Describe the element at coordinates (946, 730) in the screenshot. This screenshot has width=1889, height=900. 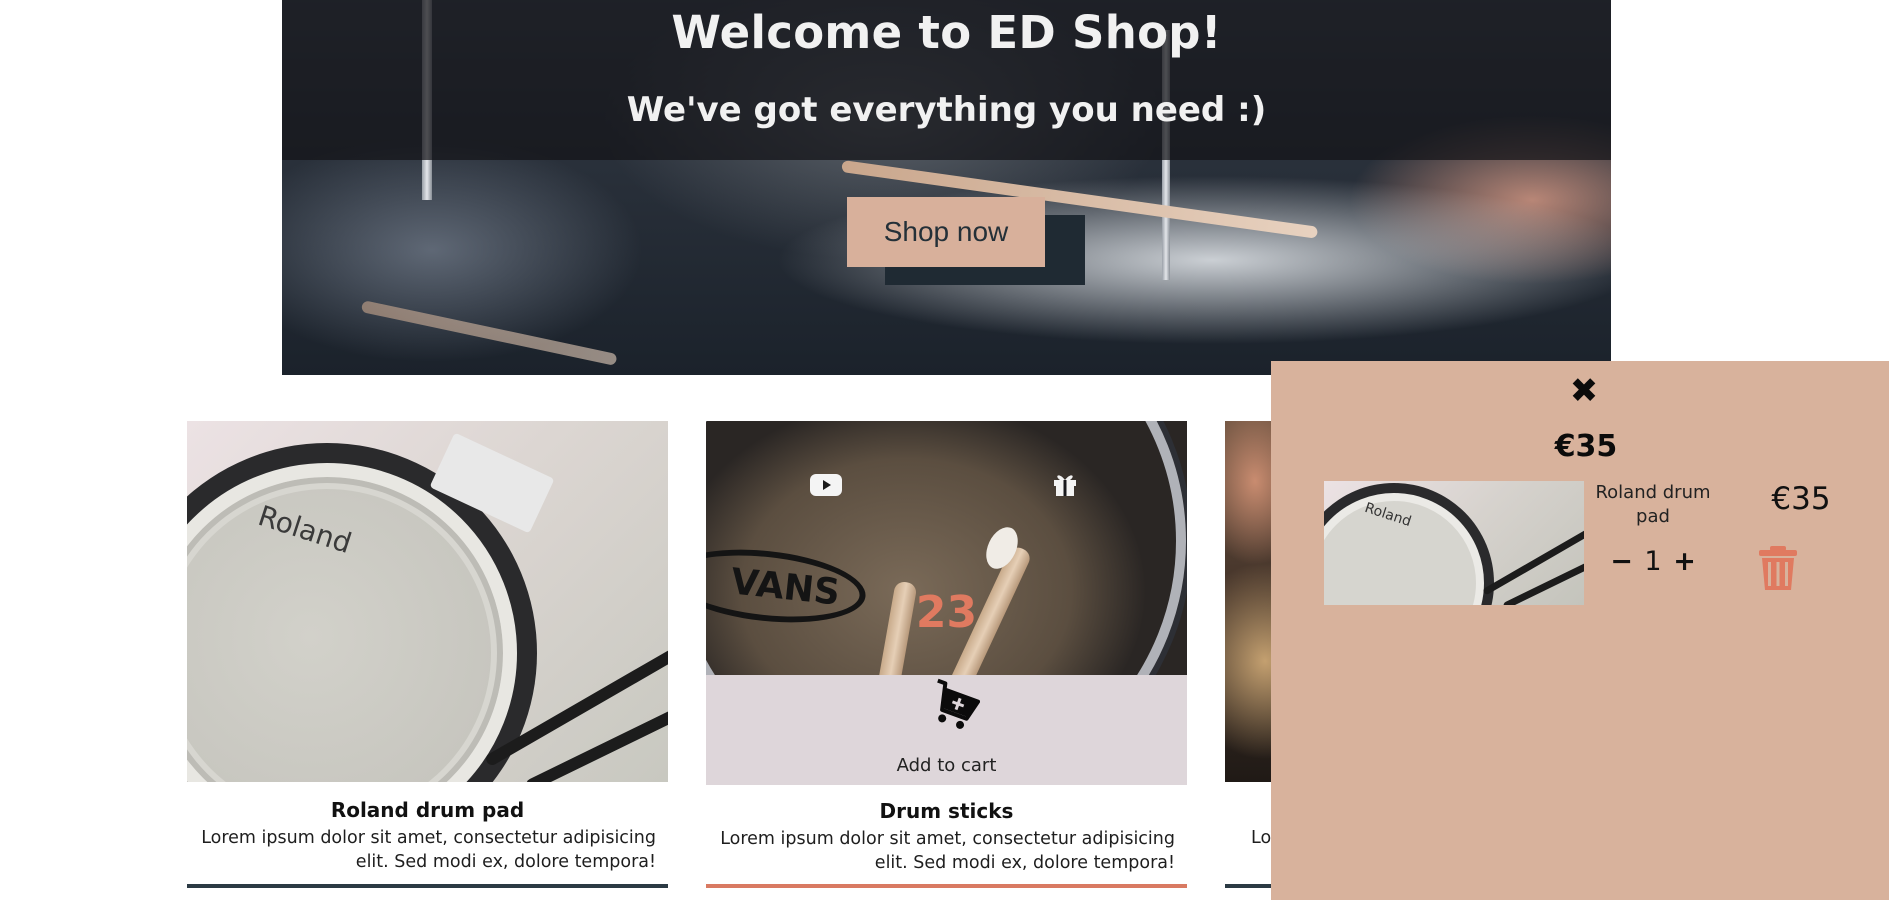
I see `add-to-cart-button: Add to cart` at that location.